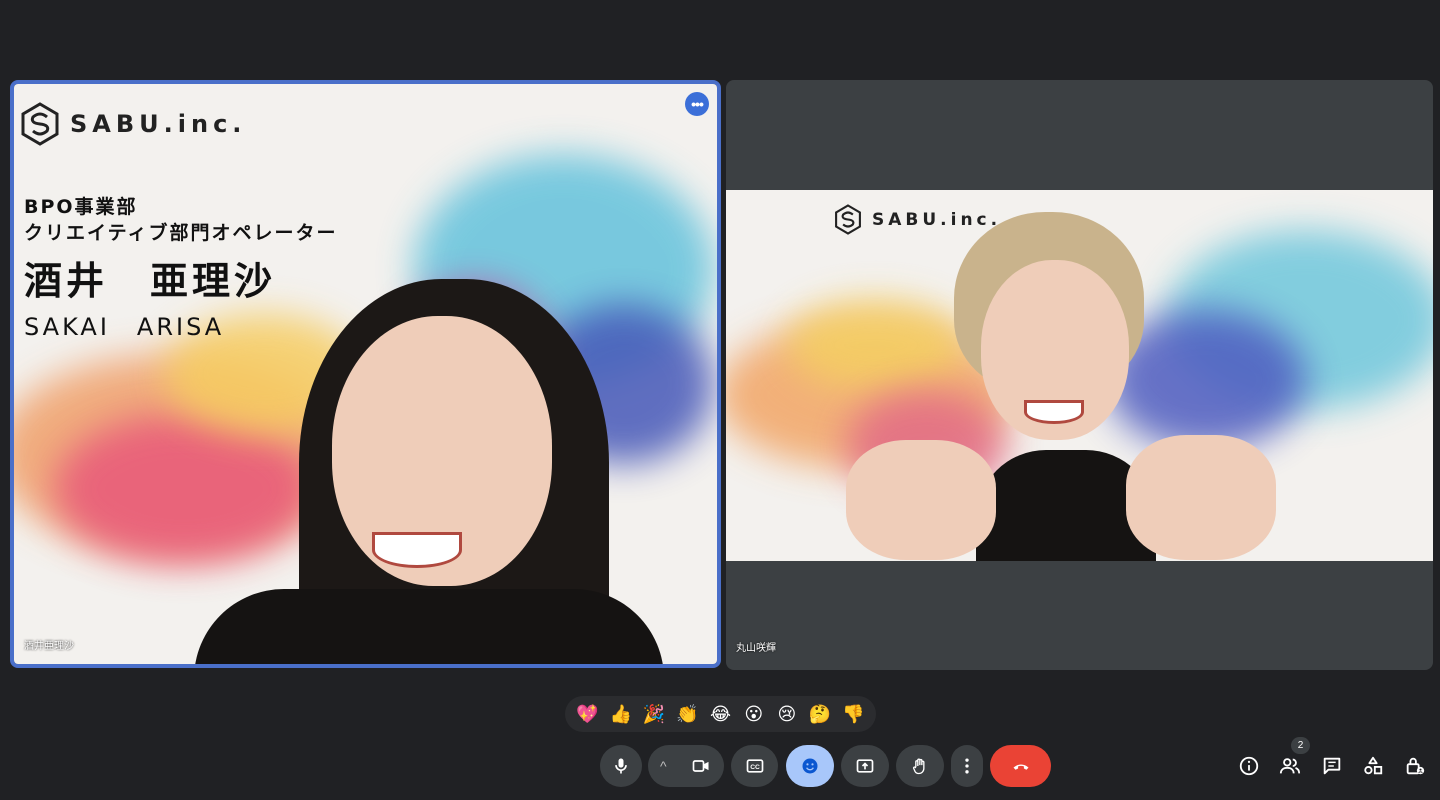 This screenshot has width=1440, height=800. I want to click on reaction-party-popper: 🎉, so click(654, 714).